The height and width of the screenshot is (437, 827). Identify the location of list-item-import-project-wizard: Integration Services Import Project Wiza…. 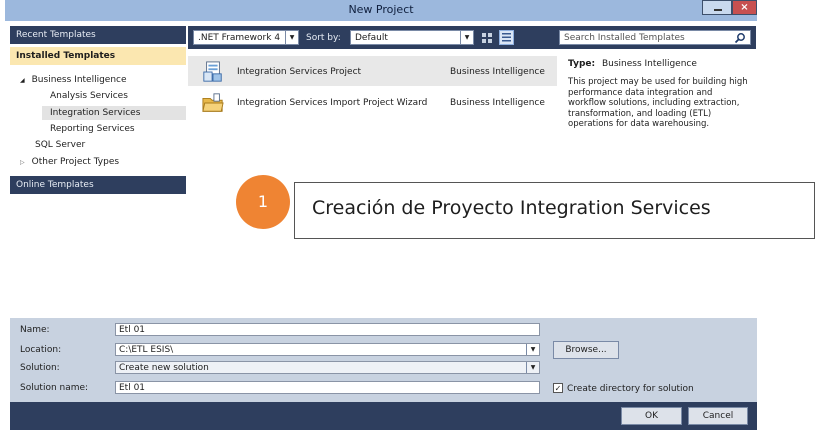
(372, 102).